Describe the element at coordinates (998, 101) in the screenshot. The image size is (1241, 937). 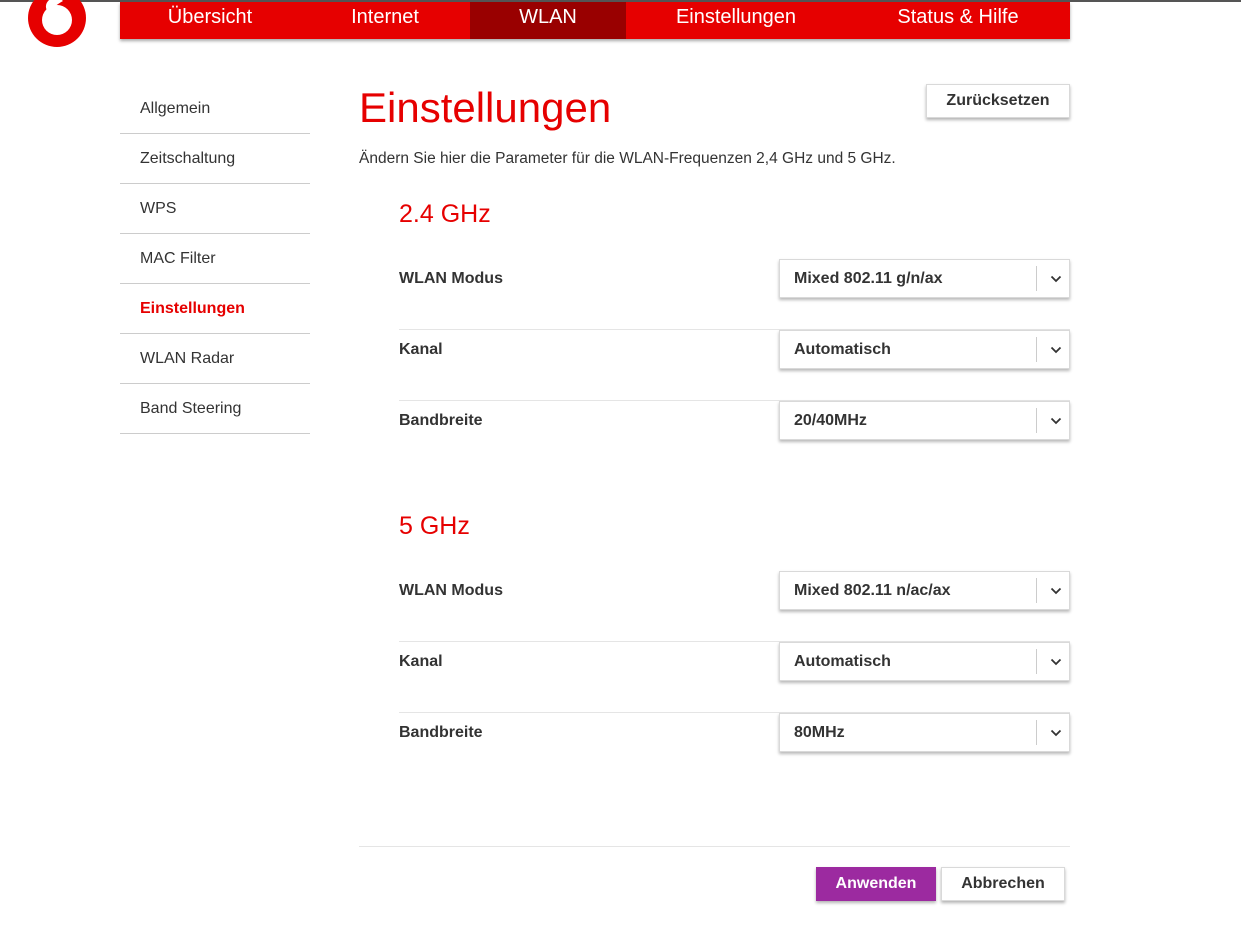
I see `reset-button: Zurücksetzen` at that location.